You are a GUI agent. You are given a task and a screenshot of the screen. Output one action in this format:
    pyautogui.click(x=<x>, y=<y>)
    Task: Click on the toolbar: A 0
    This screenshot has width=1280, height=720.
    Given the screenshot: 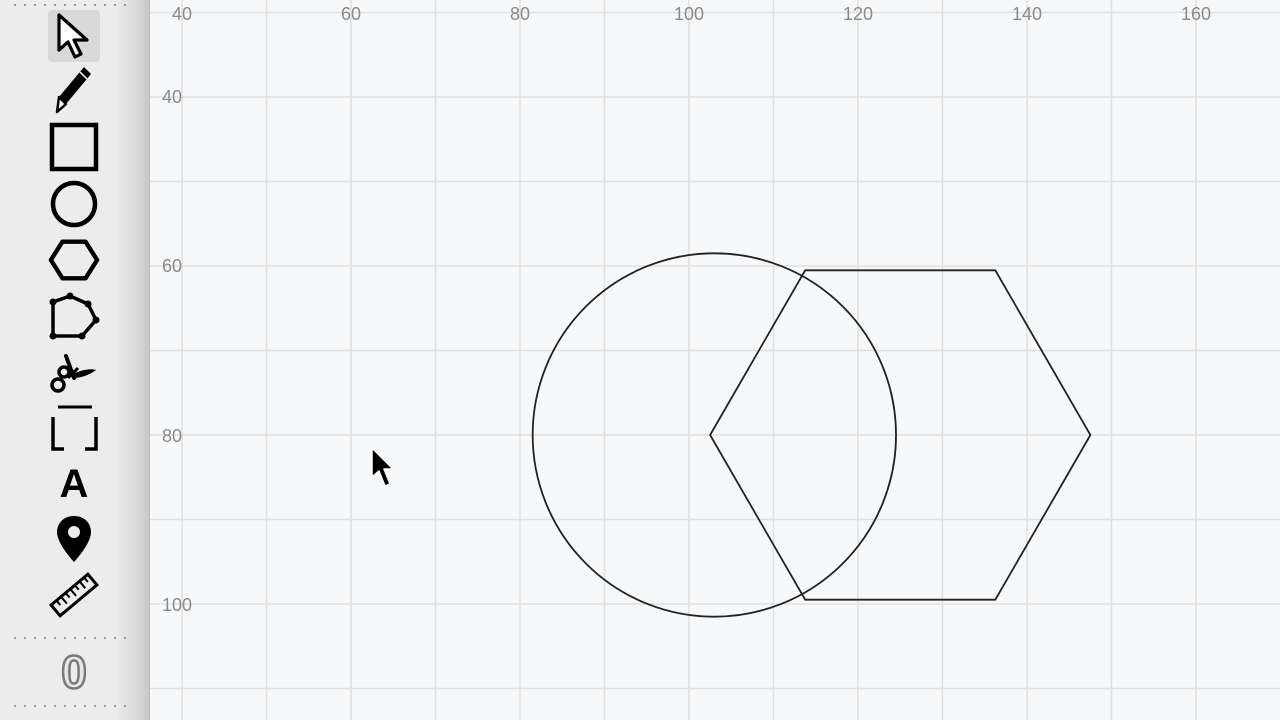 What is the action you would take?
    pyautogui.click(x=75, y=360)
    